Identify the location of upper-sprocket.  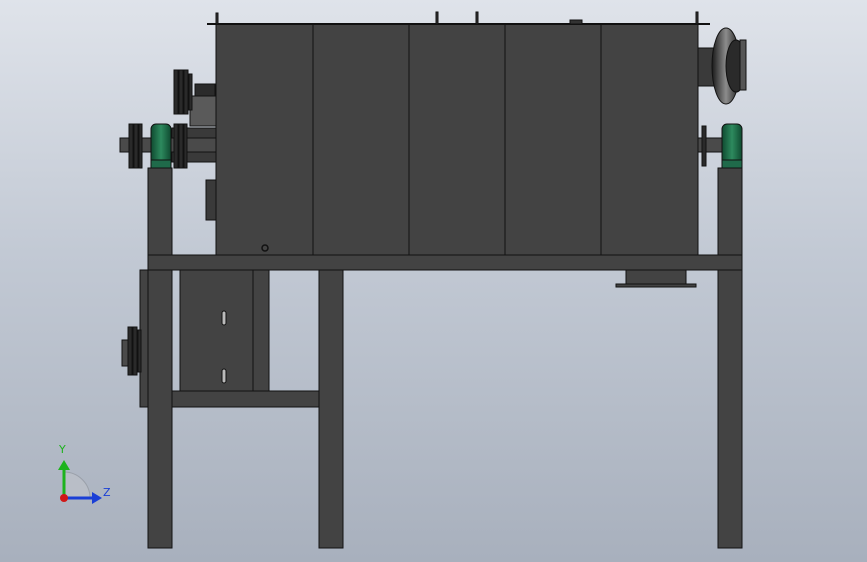
(183, 92).